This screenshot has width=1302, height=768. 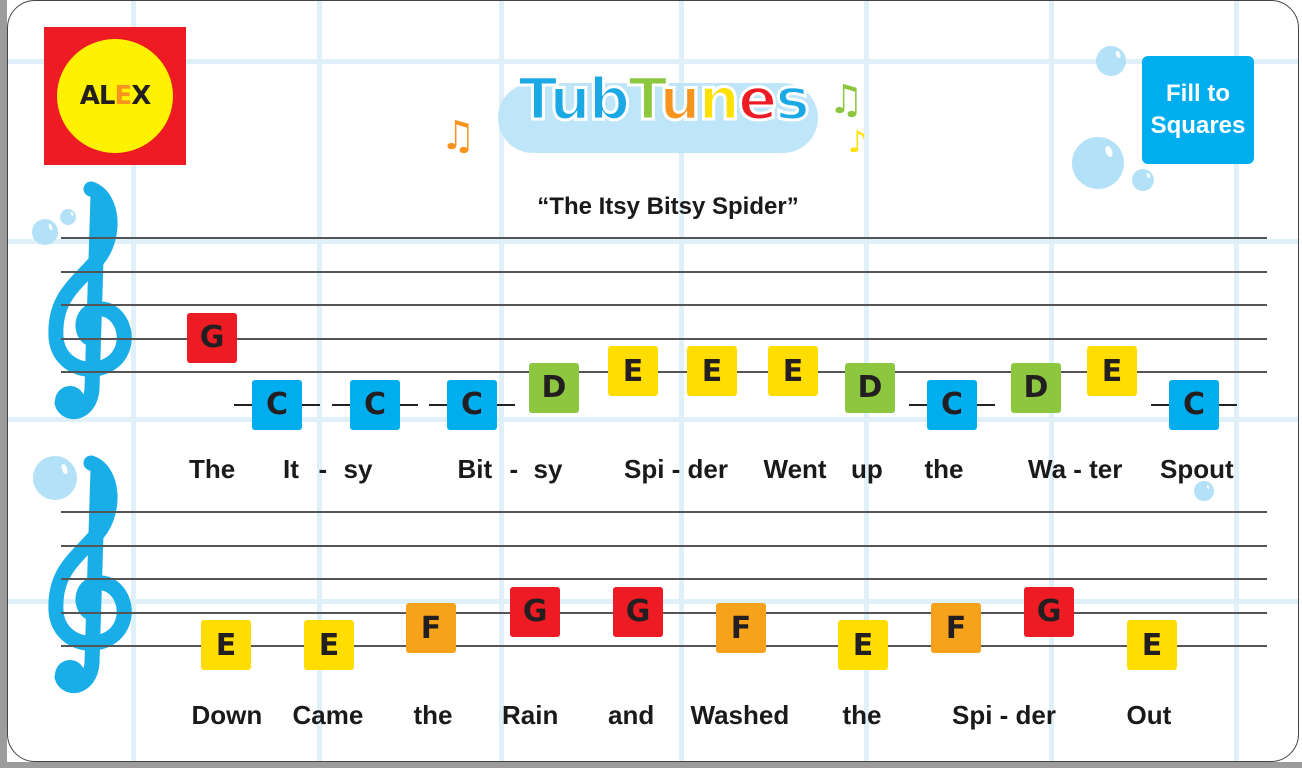 What do you see at coordinates (291, 469) in the screenshot?
I see `lyric-word: It` at bounding box center [291, 469].